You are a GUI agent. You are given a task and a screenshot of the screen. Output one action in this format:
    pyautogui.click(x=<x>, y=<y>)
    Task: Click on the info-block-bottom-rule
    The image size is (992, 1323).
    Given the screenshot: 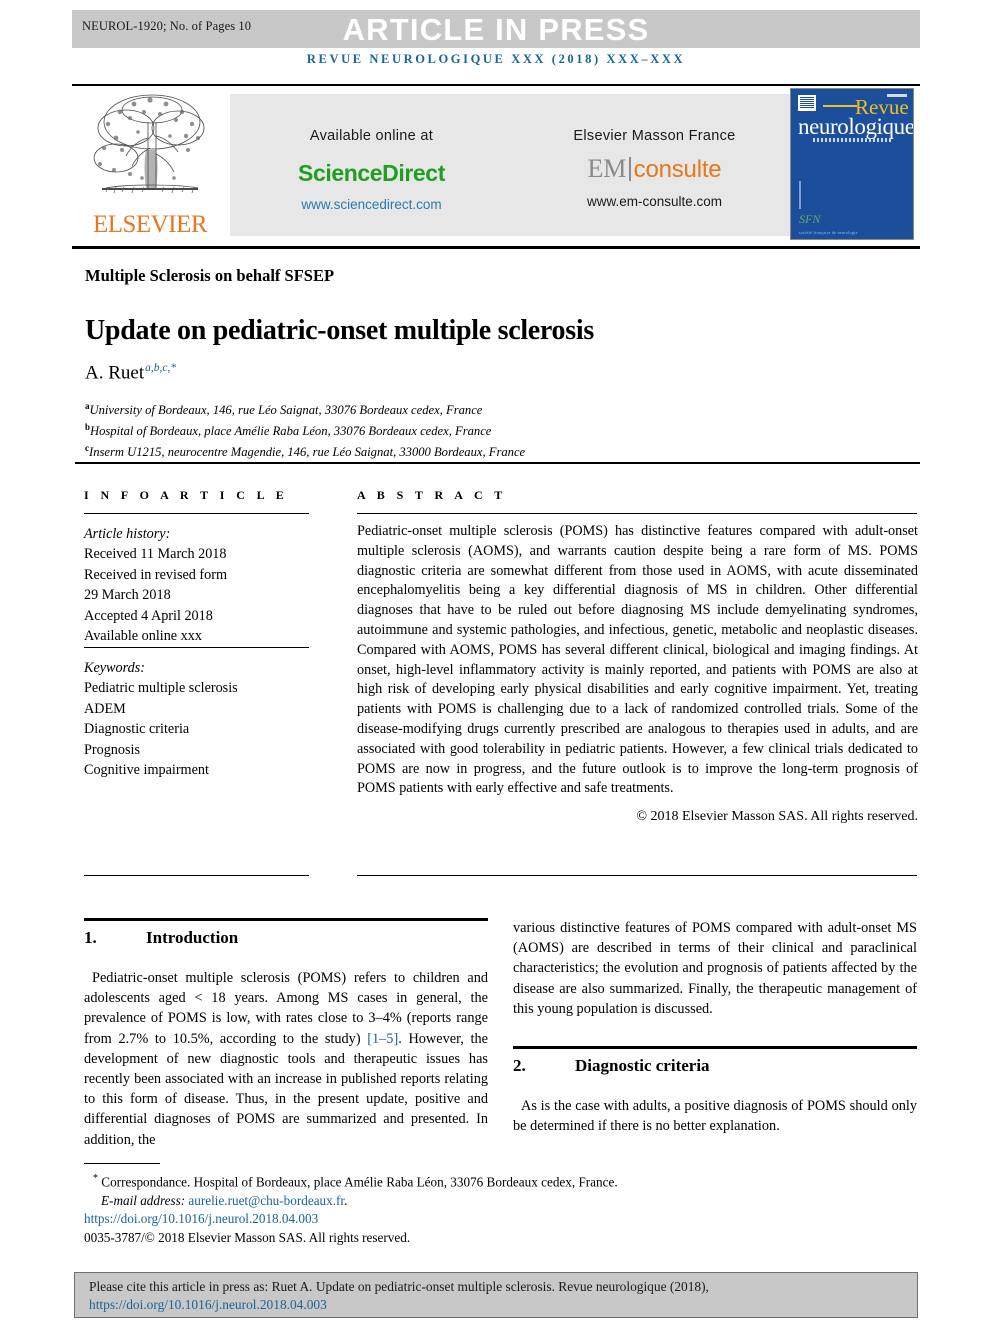 What is the action you would take?
    pyautogui.click(x=196, y=876)
    